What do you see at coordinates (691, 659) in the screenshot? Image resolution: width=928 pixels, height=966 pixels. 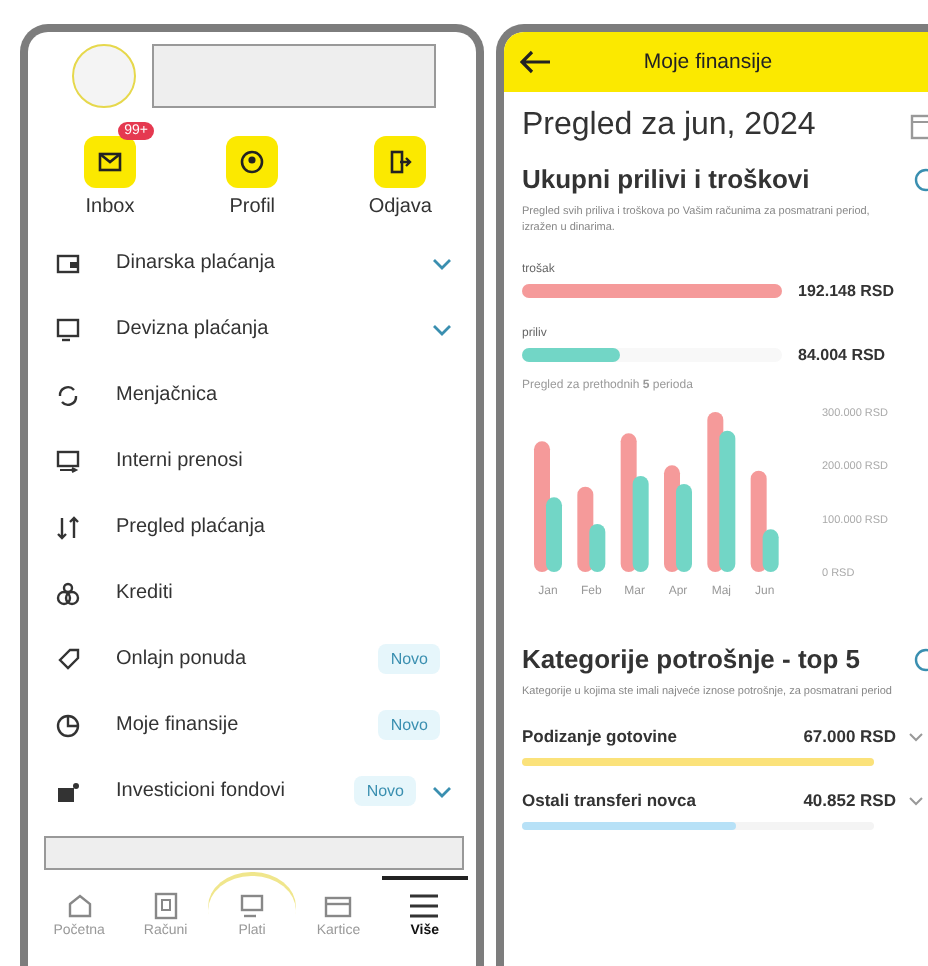 I see `section-title: Kategorije potrošnje - top 5` at bounding box center [691, 659].